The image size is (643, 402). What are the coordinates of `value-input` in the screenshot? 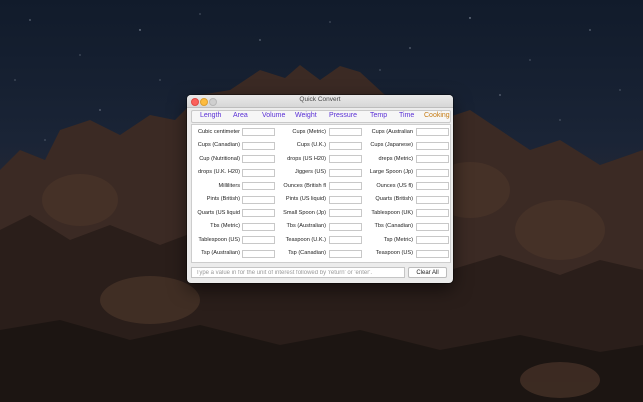 It's located at (298, 272).